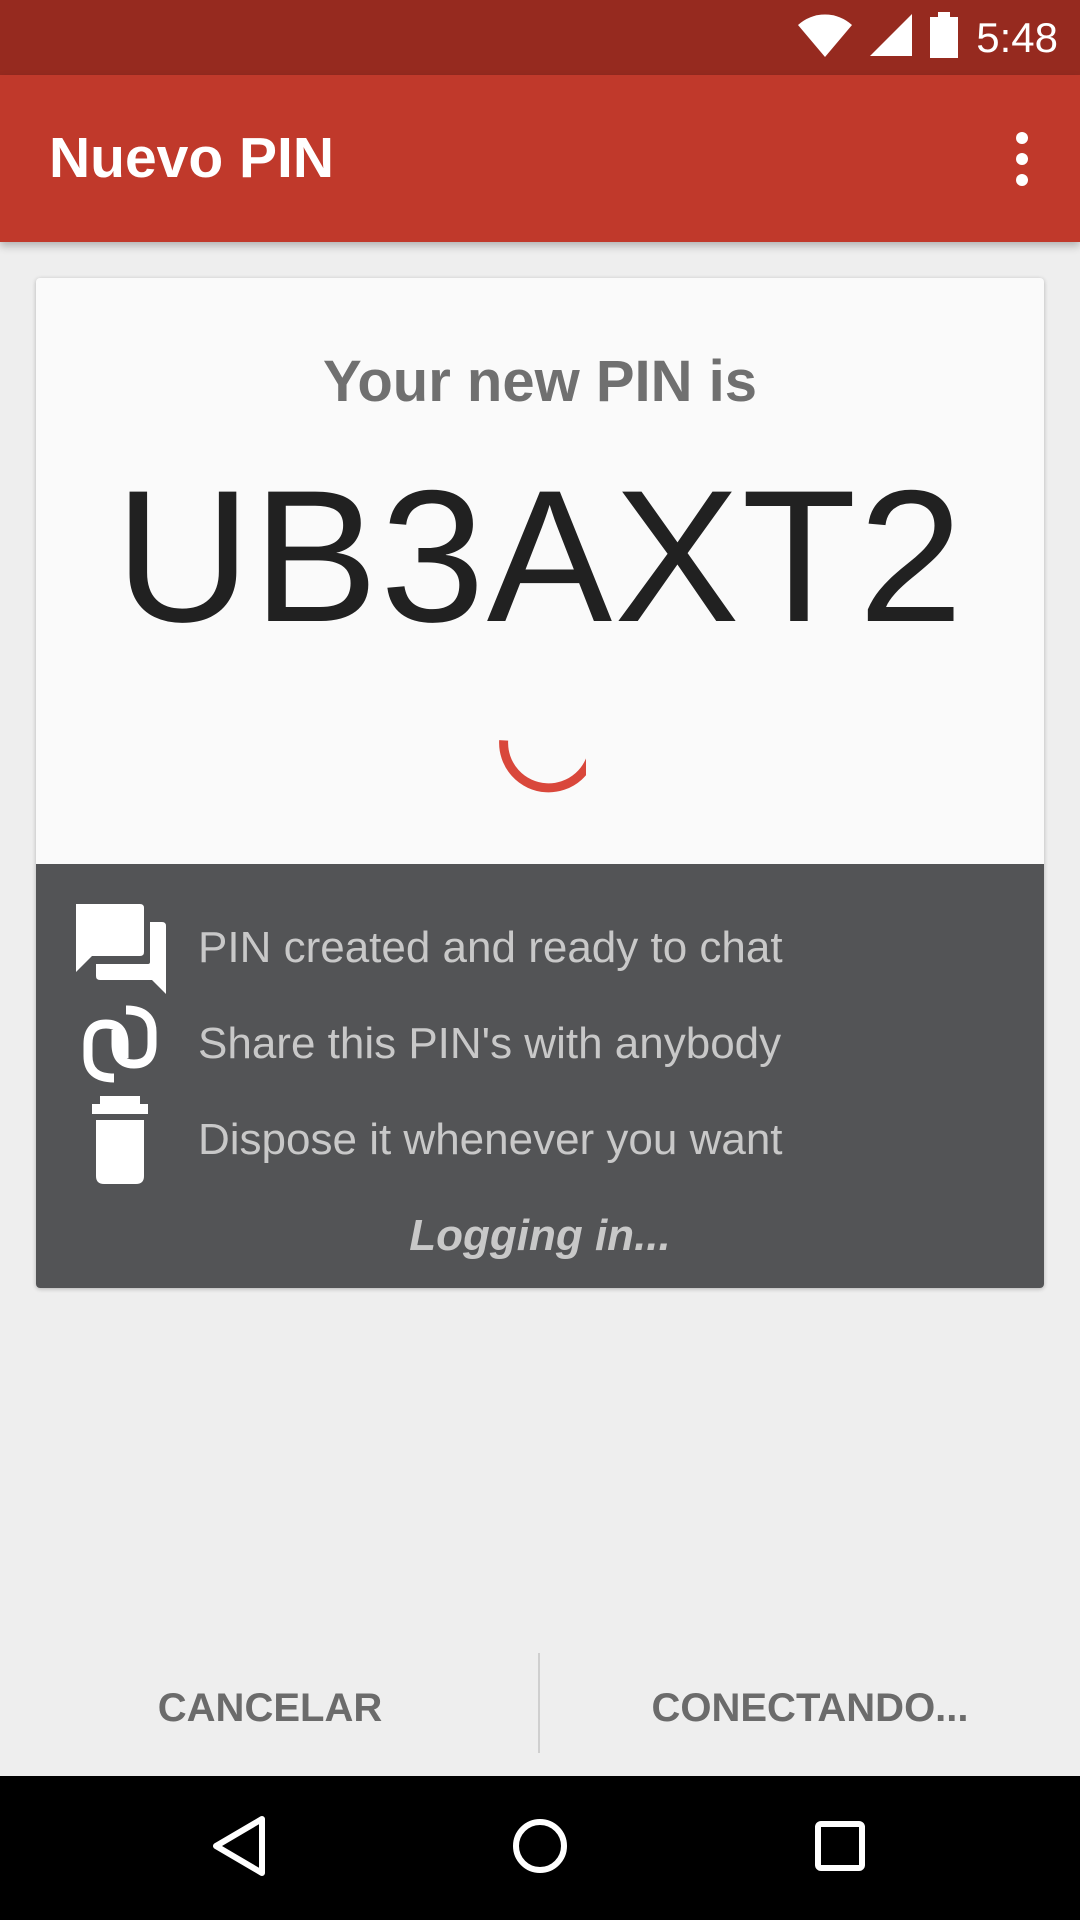 This screenshot has width=1080, height=1920. I want to click on status-icons: 5:48, so click(928, 37).